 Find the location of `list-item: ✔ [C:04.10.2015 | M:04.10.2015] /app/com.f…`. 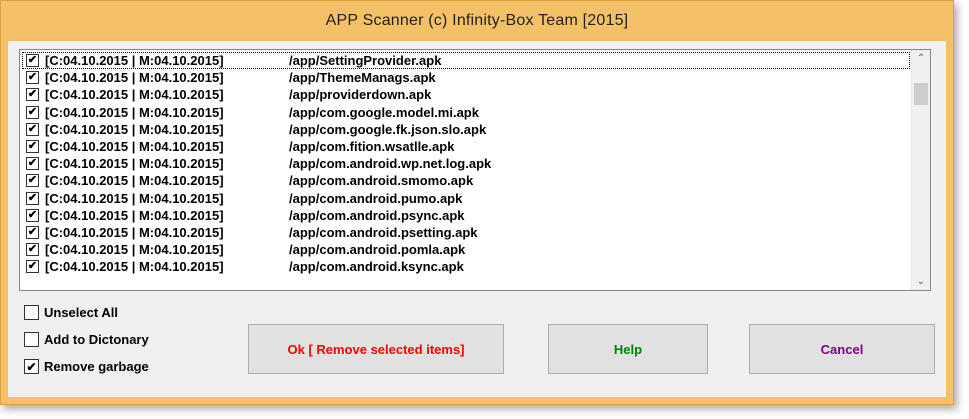

list-item: ✔ [C:04.10.2015 | M:04.10.2015] /app/com.f… is located at coordinates (466, 146).